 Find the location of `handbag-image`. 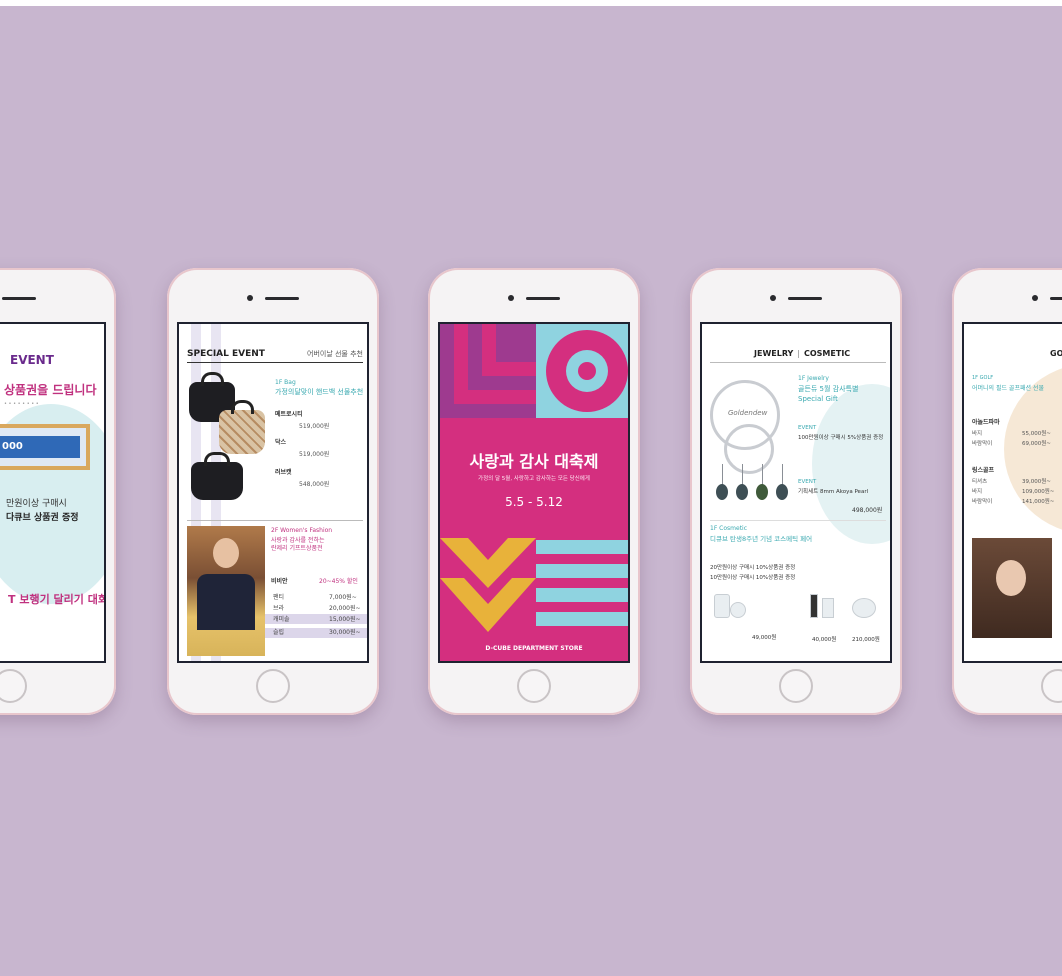

handbag-image is located at coordinates (242, 427).